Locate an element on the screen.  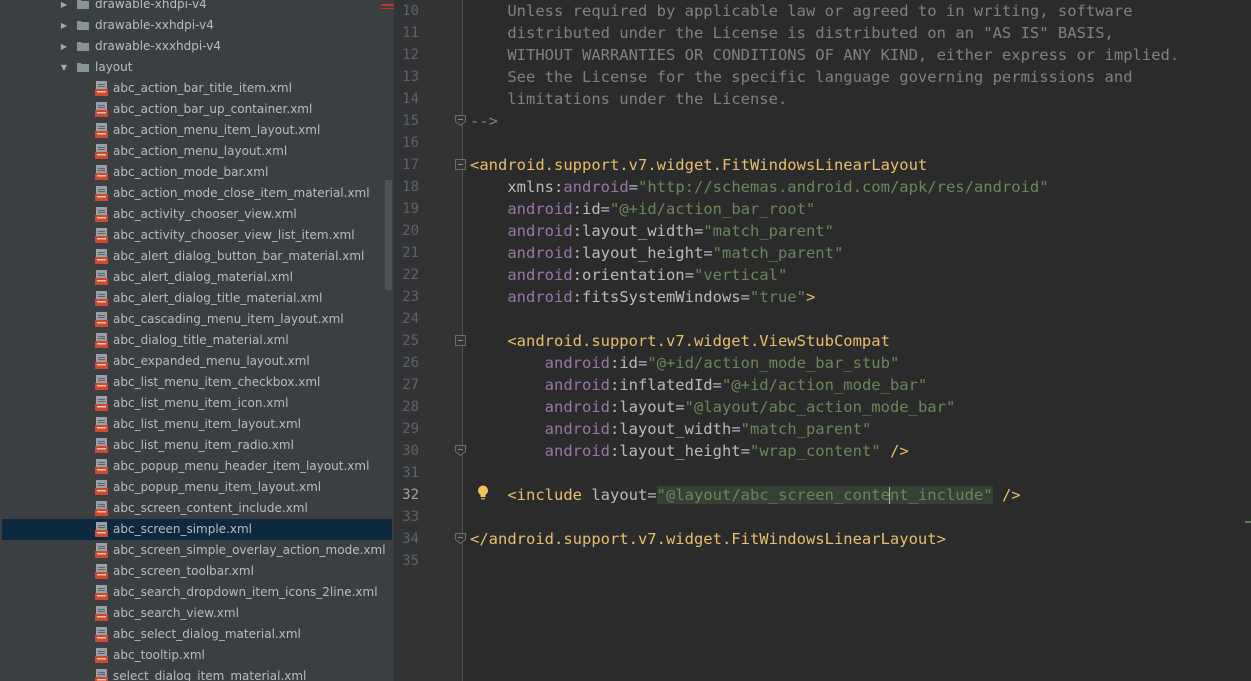
tree-file-item: abc_cascading_menu_item_layout.xml is located at coordinates (193, 319).